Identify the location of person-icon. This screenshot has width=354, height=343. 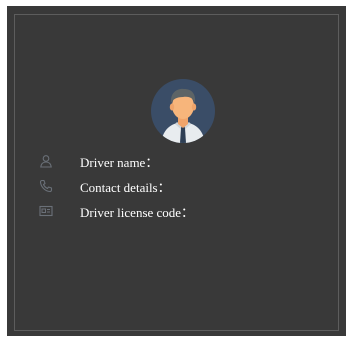
(46, 161).